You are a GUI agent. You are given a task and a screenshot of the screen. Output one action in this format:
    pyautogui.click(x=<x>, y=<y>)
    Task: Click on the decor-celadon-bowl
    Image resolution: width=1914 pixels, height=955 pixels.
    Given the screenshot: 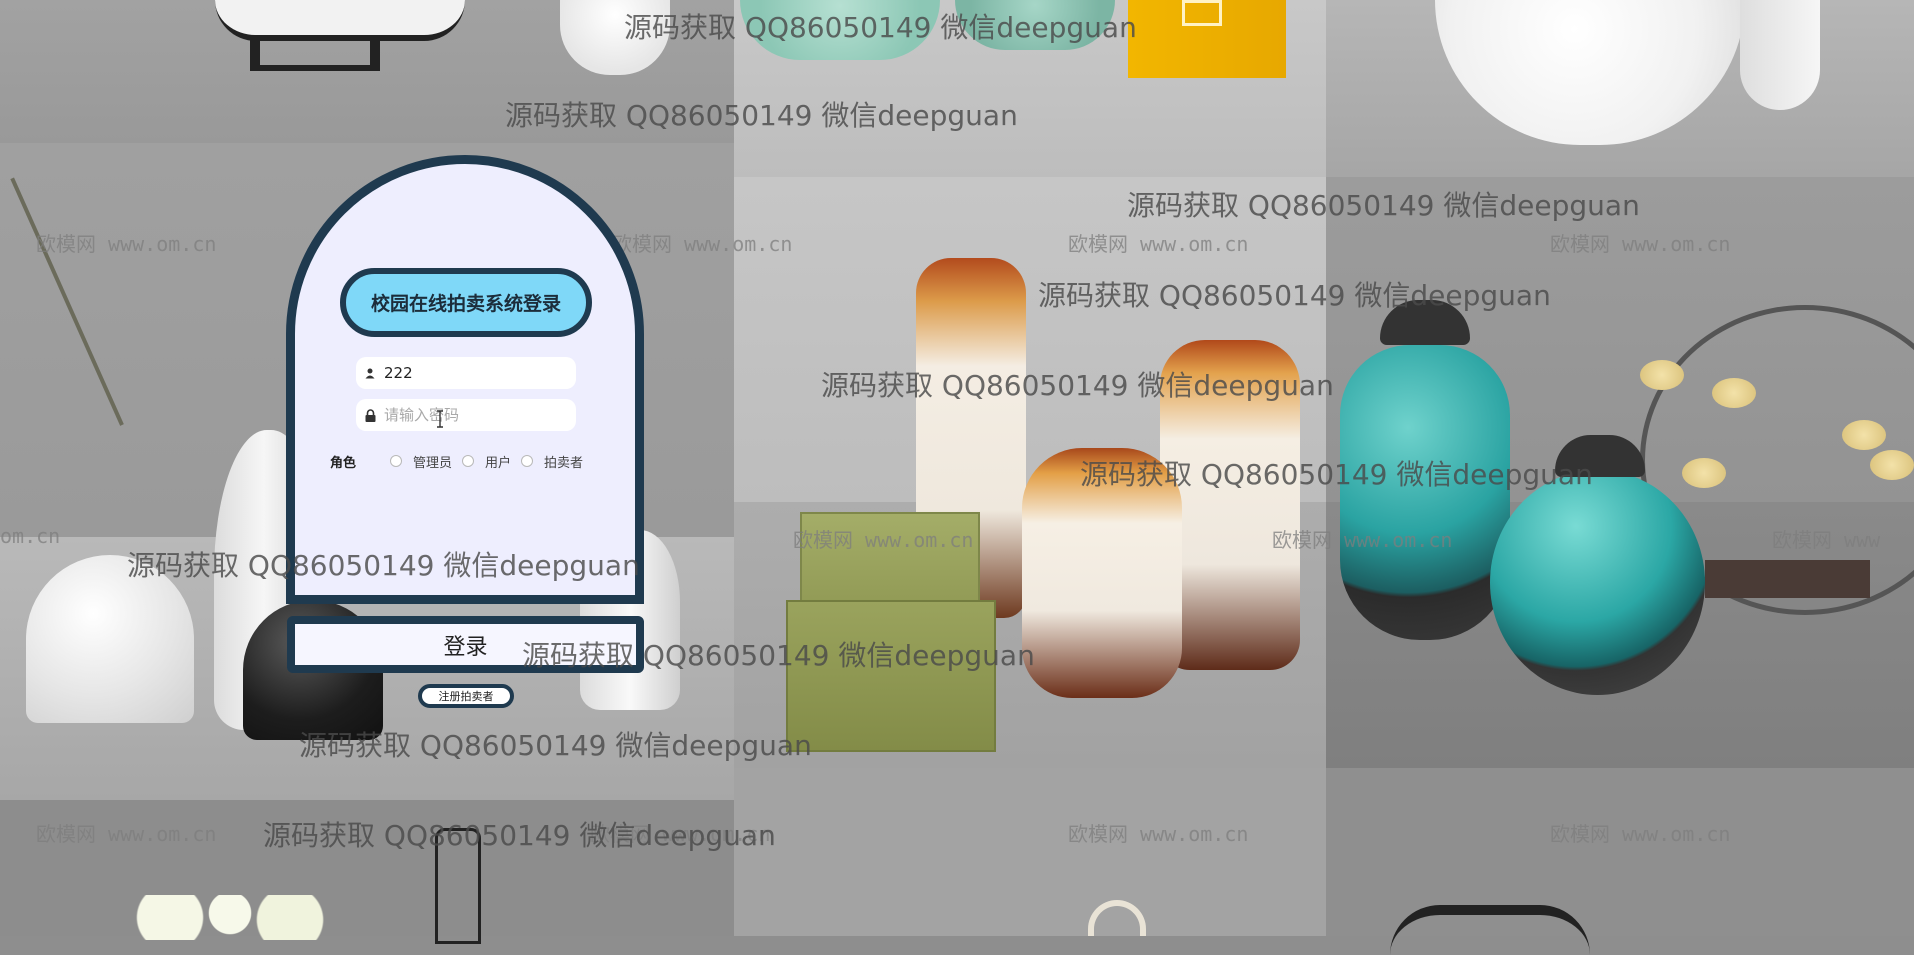 What is the action you would take?
    pyautogui.click(x=840, y=30)
    